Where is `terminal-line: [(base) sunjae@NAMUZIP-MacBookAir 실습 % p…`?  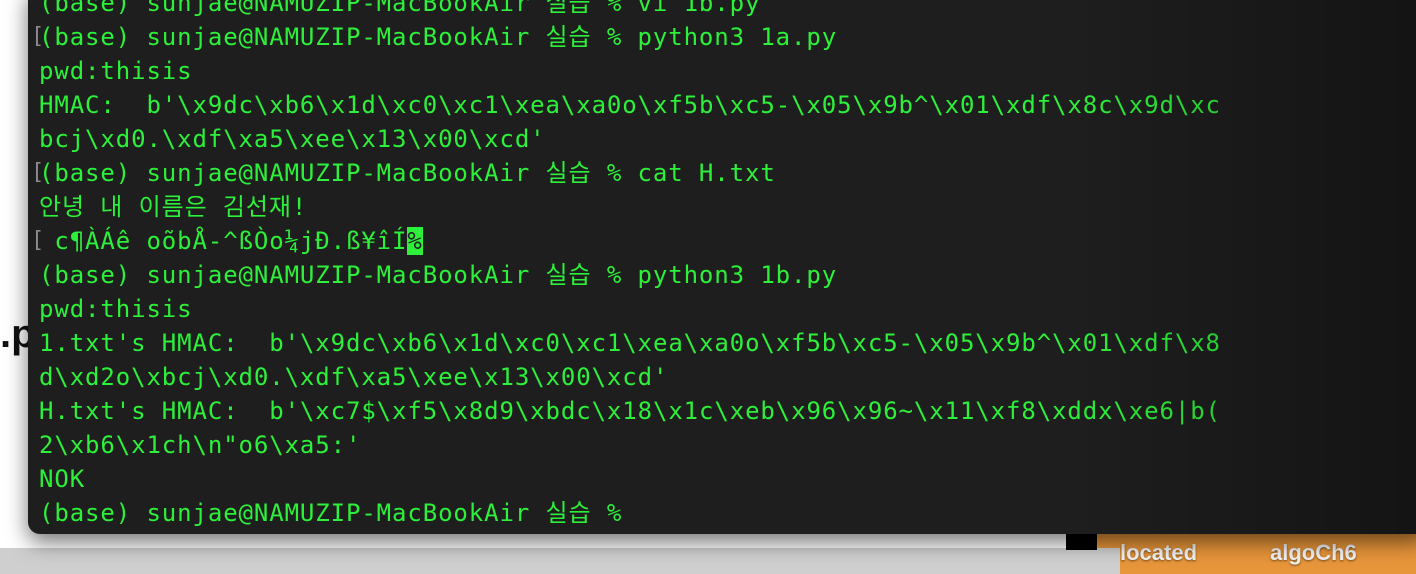
terminal-line: [(base) sunjae@NAMUZIP-MacBookAir 실습 % p… is located at coordinates (723, 37).